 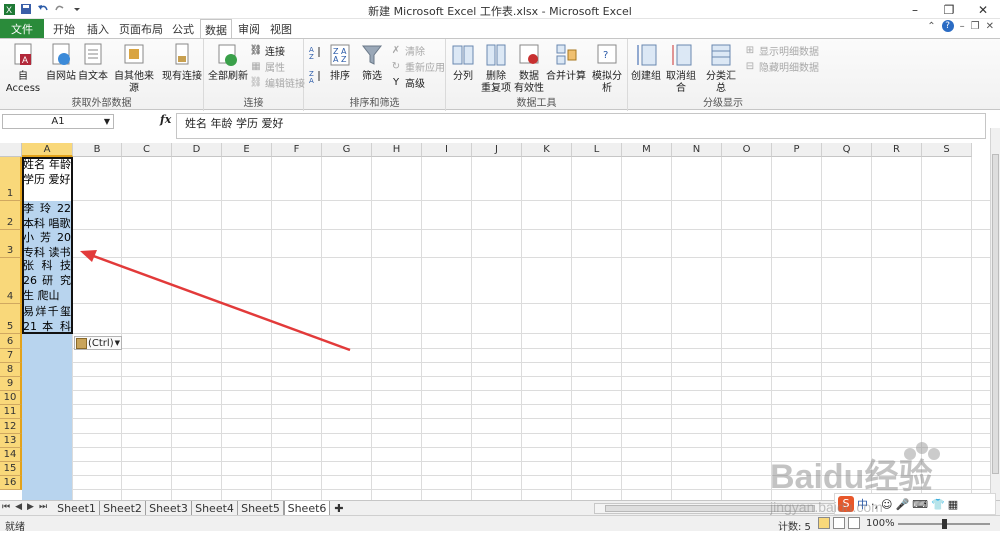 What do you see at coordinates (463, 62) in the screenshot?
I see `text-to-columns-button: 分列` at bounding box center [463, 62].